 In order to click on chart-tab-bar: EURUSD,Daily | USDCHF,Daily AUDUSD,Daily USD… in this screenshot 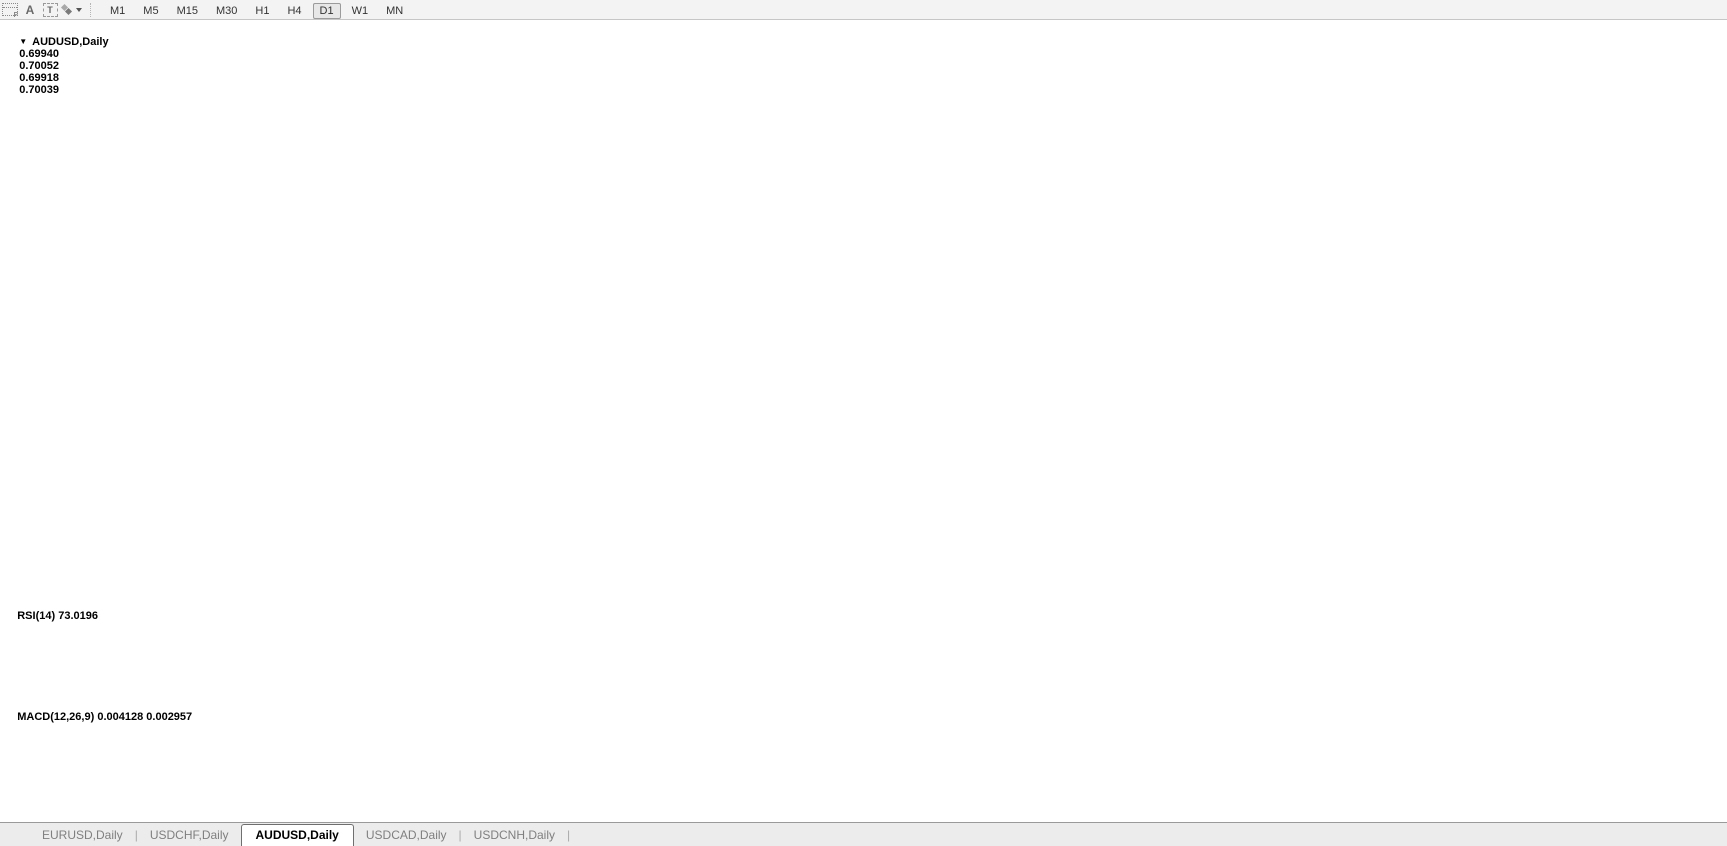, I will do `click(863, 834)`.